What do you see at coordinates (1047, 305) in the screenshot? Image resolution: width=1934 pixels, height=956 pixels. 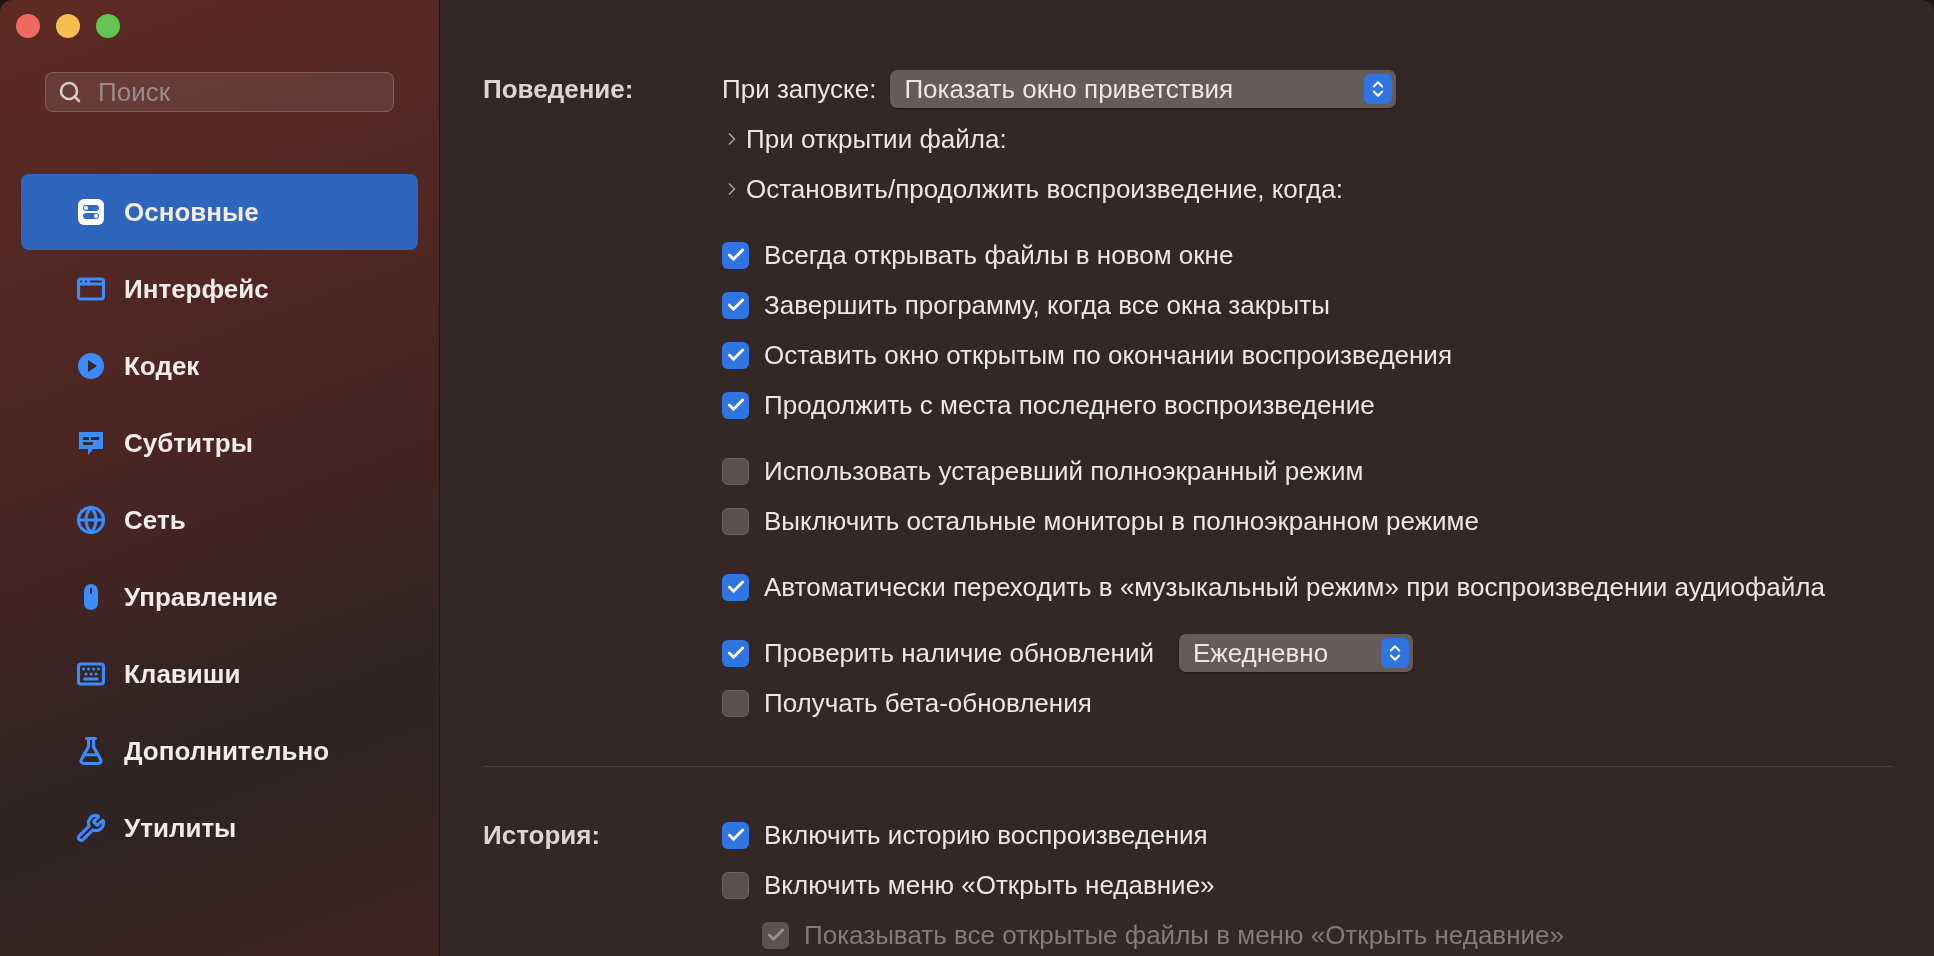 I see `checkbox-label: Завершить программу, когда все окна закрыты` at bounding box center [1047, 305].